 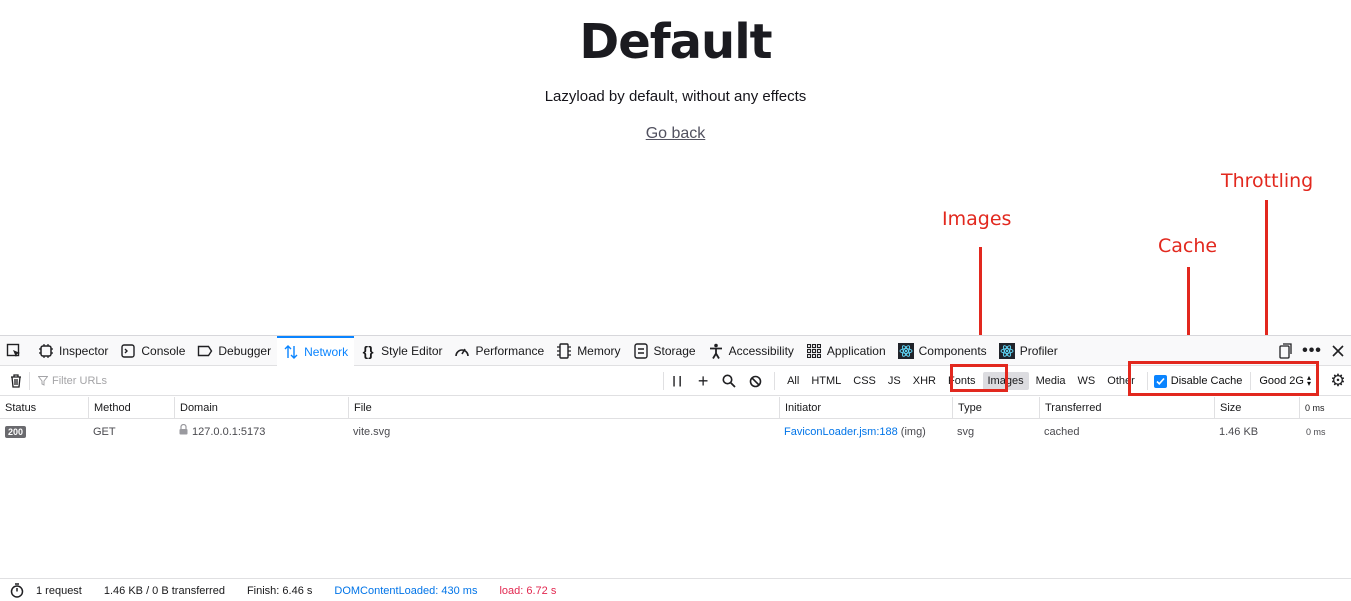 I want to click on dom-content-loaded: DOMContentLoaded: 430 ms, so click(x=406, y=590).